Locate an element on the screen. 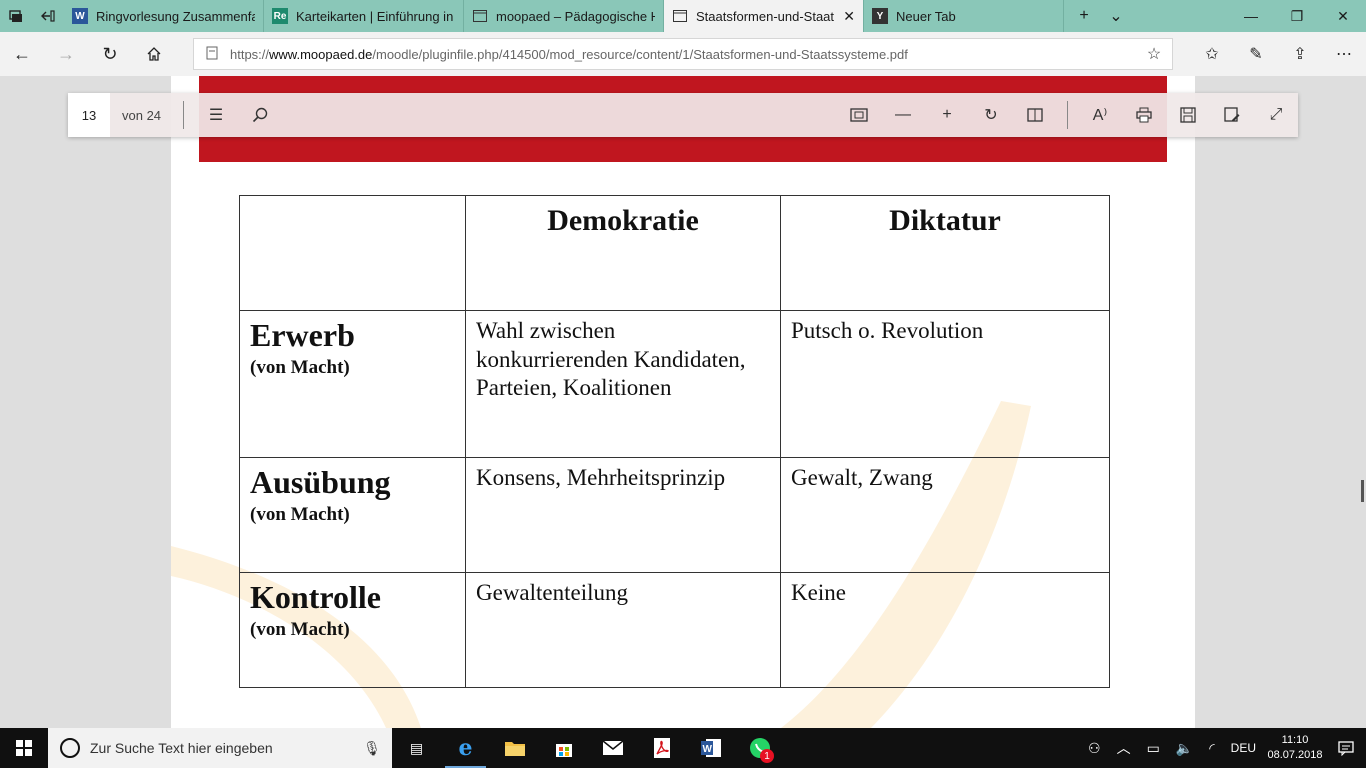 This screenshot has height=768, width=1366. mail-icon is located at coordinates (612, 747).